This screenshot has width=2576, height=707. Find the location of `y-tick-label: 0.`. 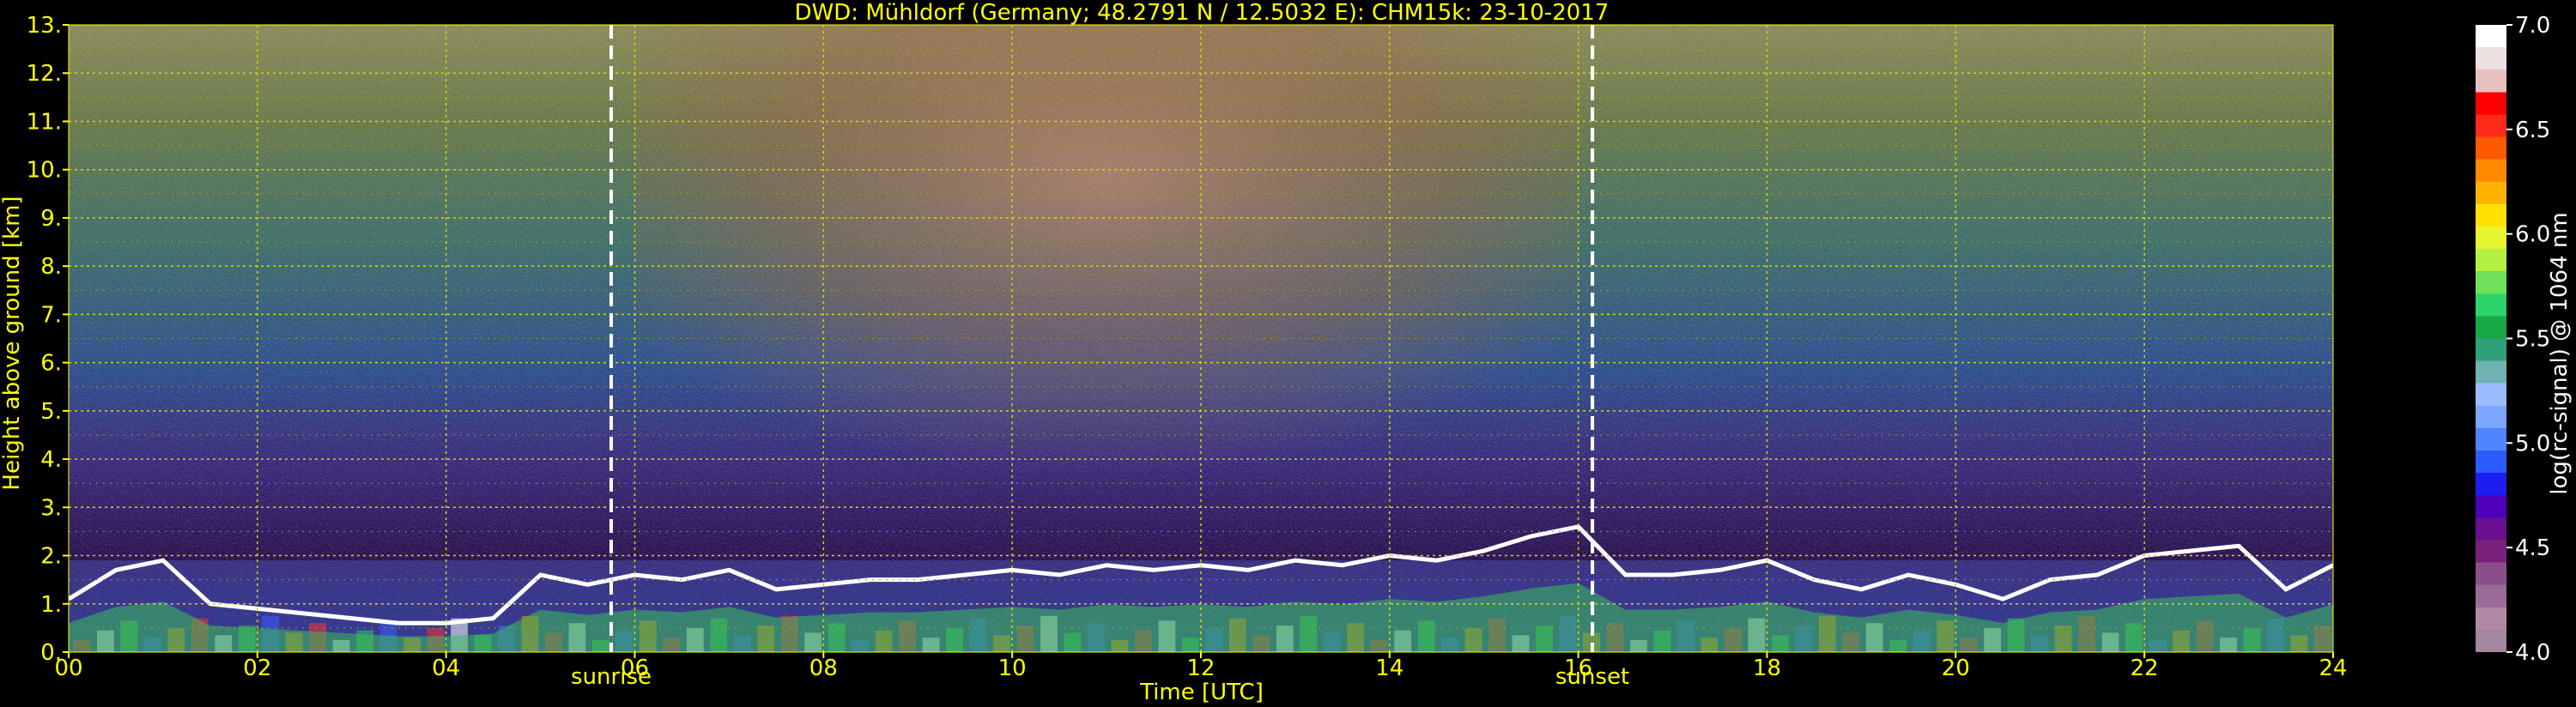

y-tick-label: 0. is located at coordinates (51, 653).